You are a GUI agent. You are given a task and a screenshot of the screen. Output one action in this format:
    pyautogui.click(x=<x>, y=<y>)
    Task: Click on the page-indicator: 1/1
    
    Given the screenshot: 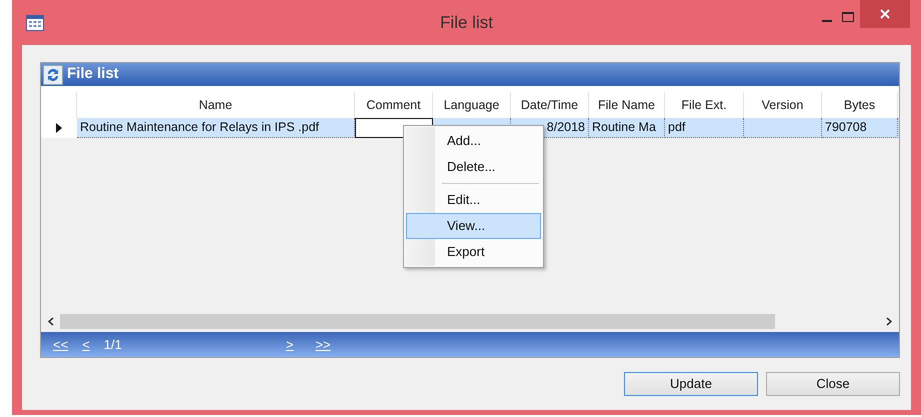 What is the action you would take?
    pyautogui.click(x=113, y=345)
    